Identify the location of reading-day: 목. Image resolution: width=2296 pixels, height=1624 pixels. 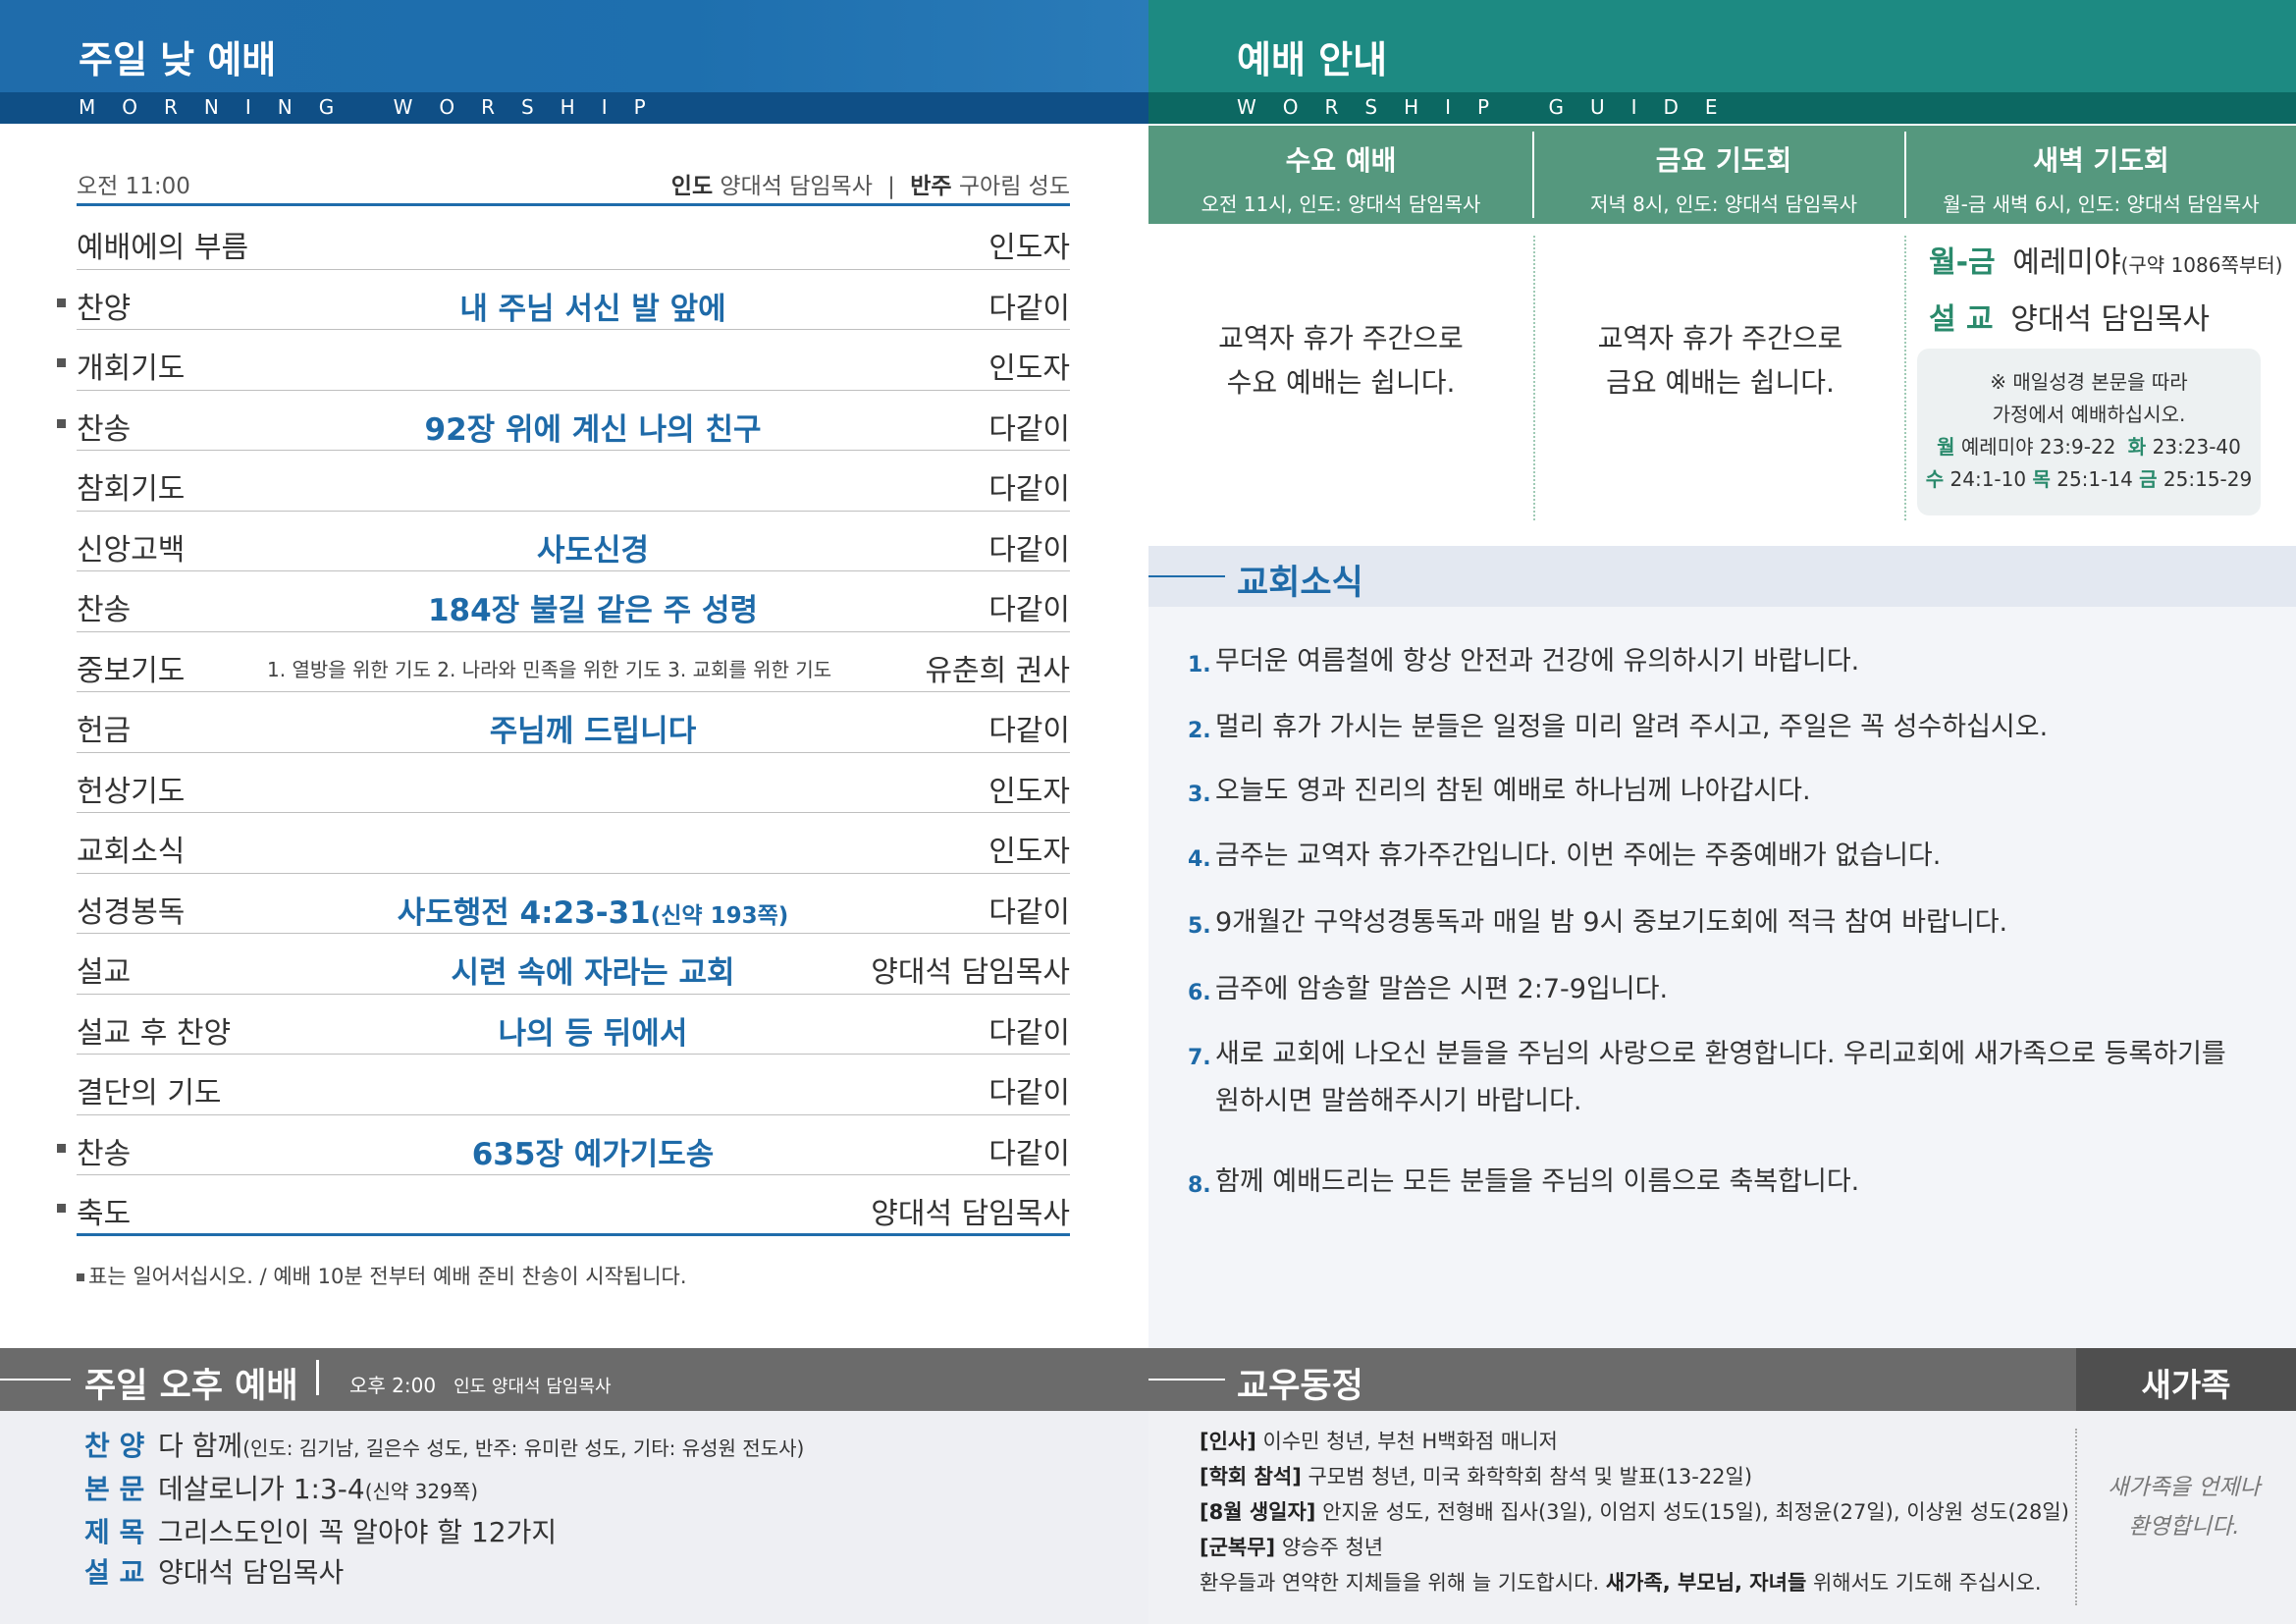
(2042, 479).